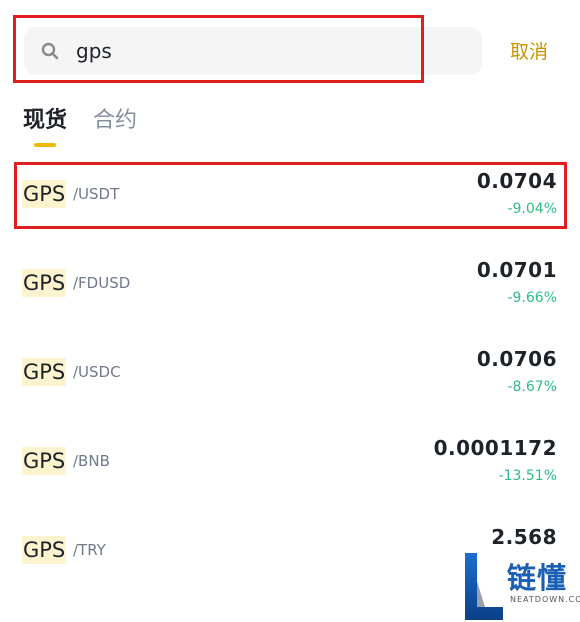  I want to click on search-bar, so click(253, 51).